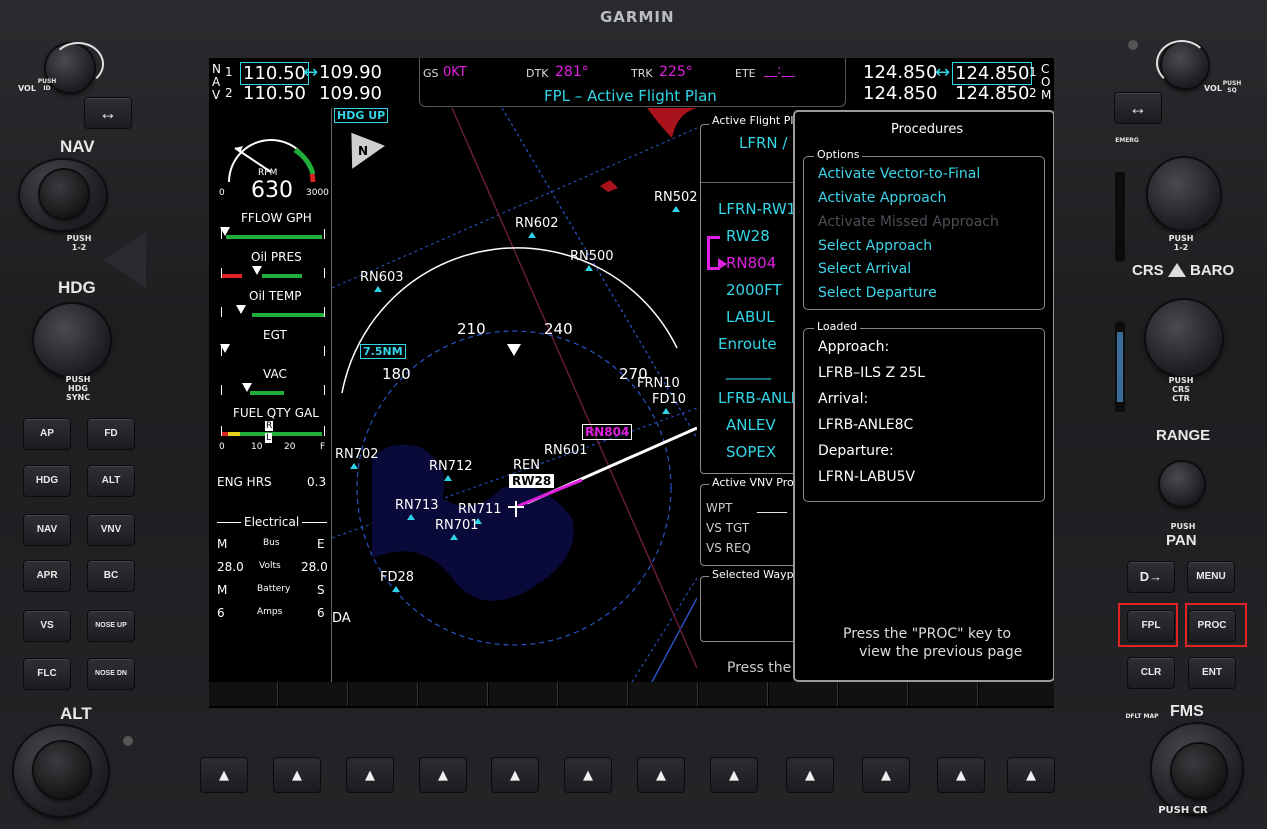  Describe the element at coordinates (1184, 194) in the screenshot. I see `com-knob` at that location.